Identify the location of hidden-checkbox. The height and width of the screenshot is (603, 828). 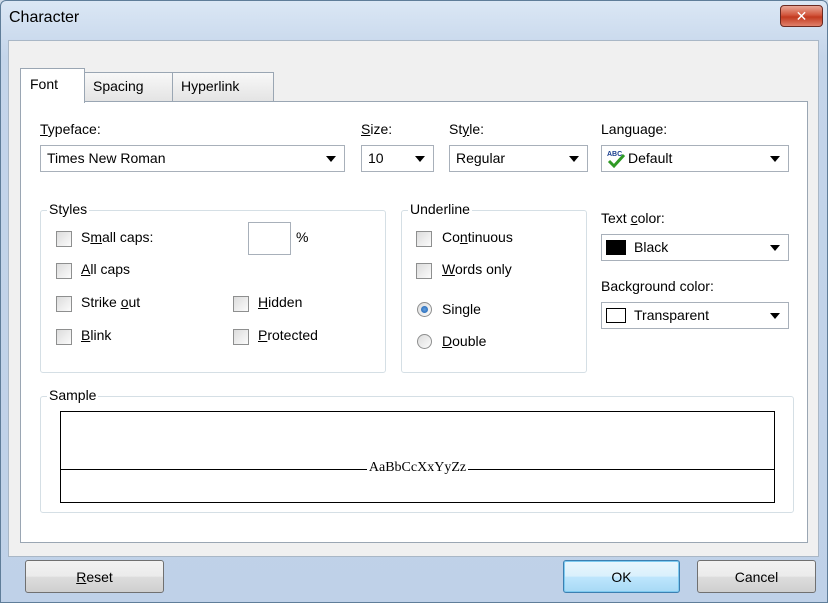
(241, 304).